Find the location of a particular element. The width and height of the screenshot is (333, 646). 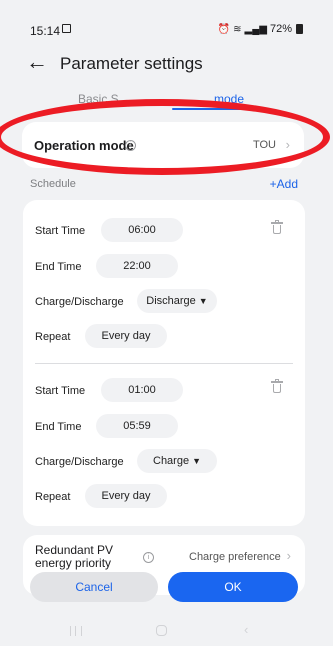

home-icon is located at coordinates (161, 630).